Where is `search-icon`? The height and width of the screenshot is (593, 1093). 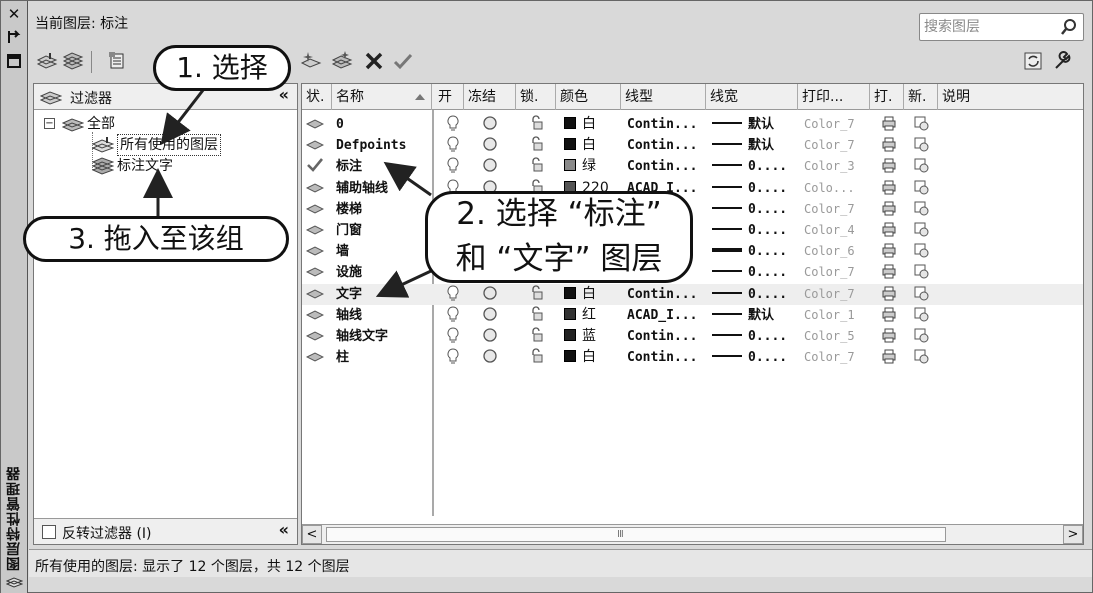 search-icon is located at coordinates (1069, 27).